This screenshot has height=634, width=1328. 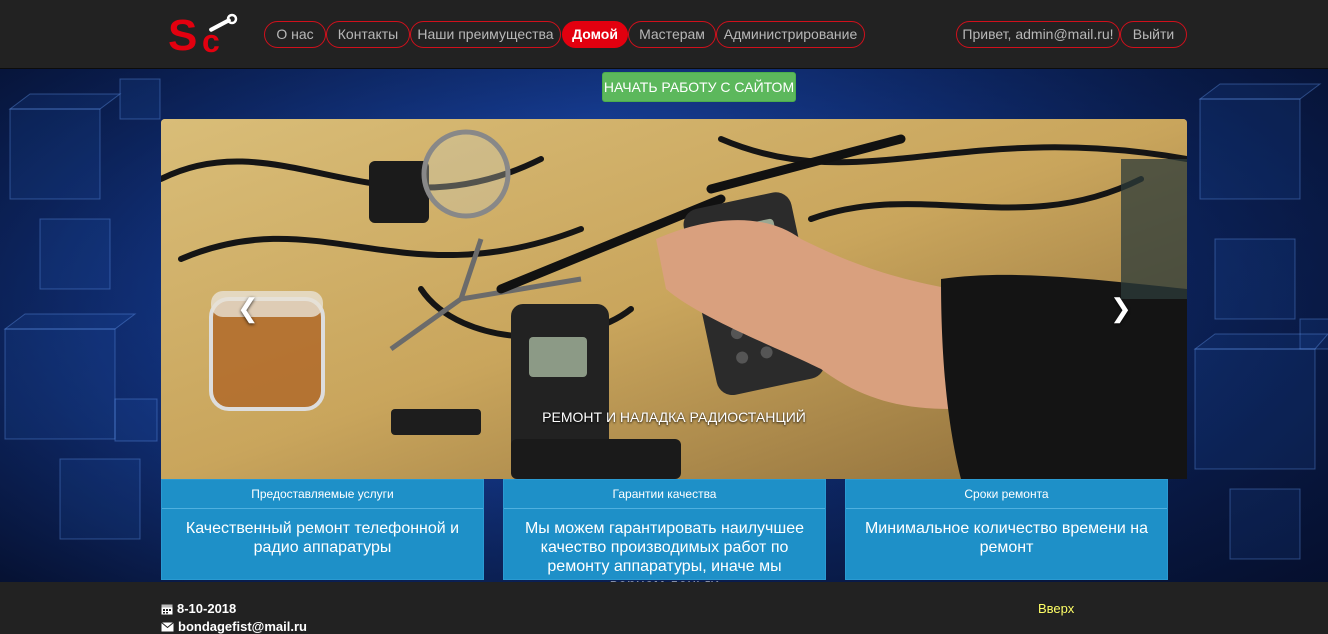 I want to click on nav-home: Домой, so click(x=595, y=34).